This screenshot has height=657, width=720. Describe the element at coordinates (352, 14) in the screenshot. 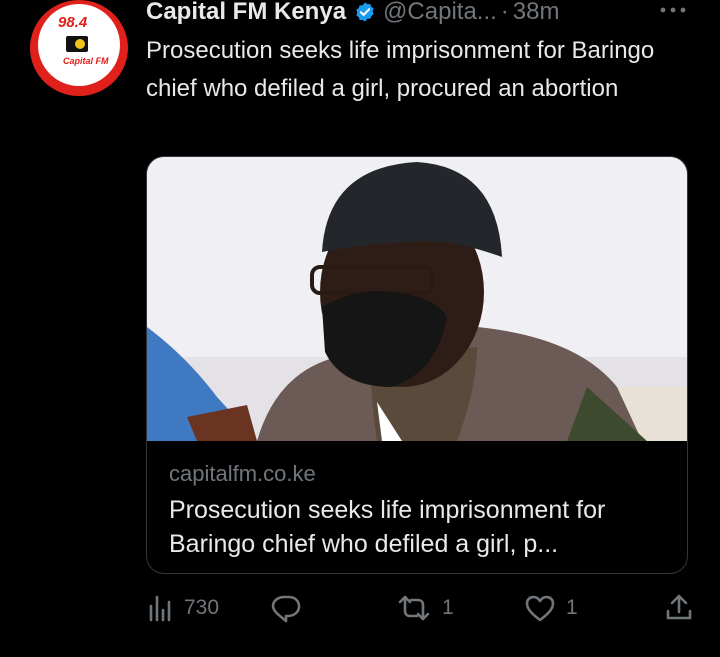

I see `tweet-header: Capital FM Kenya @Capita... · 38m` at that location.